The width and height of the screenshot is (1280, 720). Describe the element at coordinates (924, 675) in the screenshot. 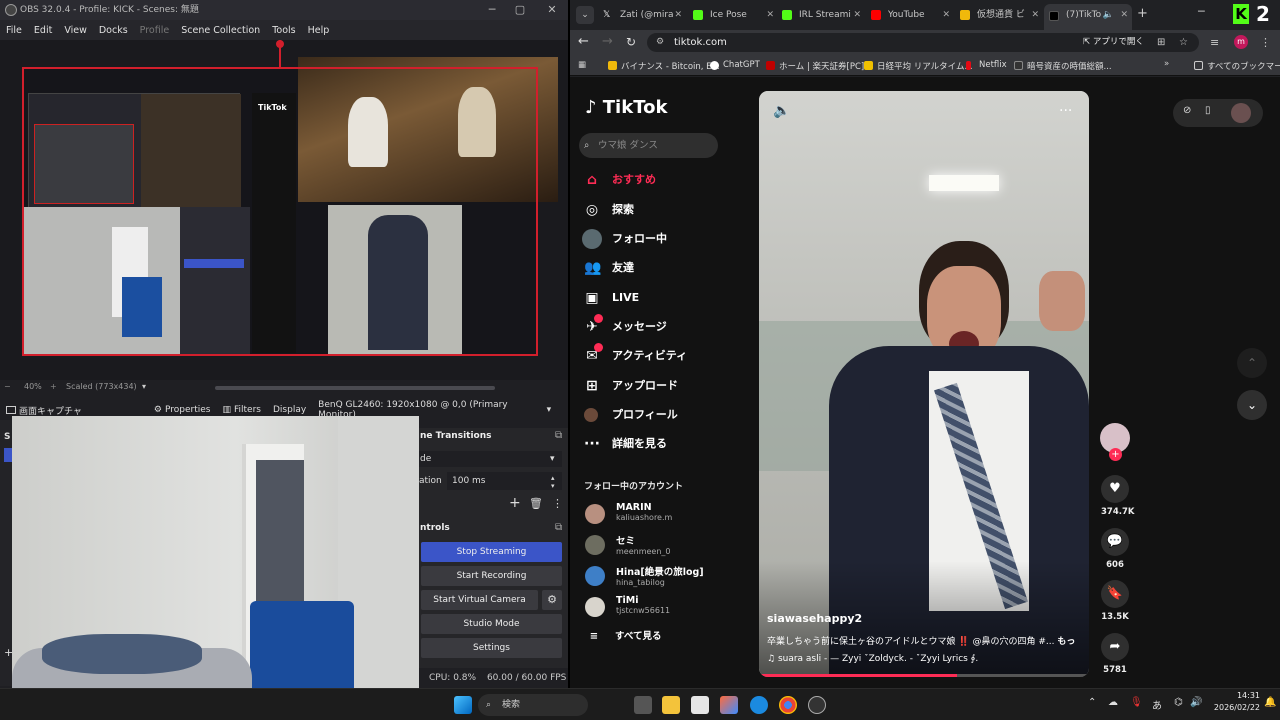

I see `video-progress-track` at that location.